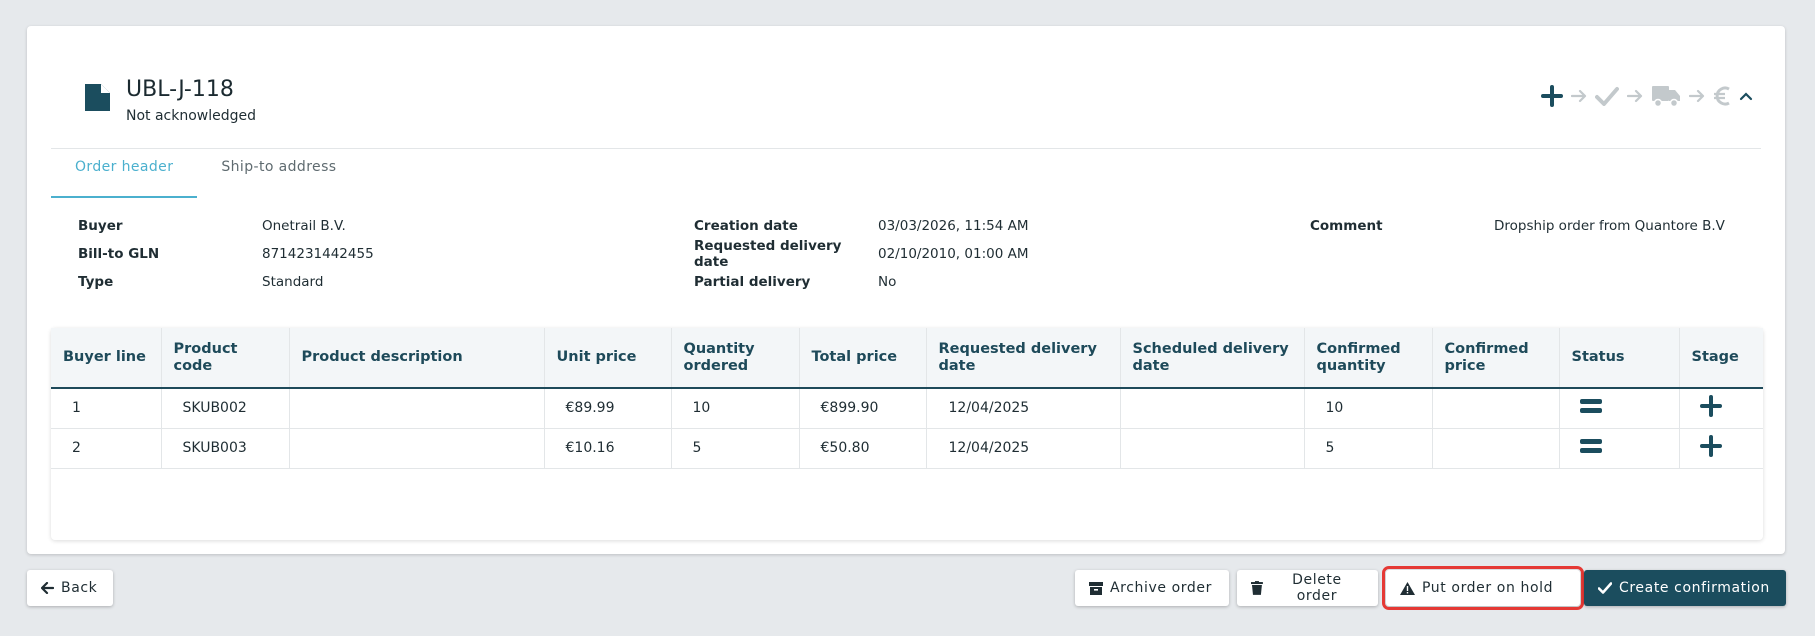 This screenshot has width=1815, height=636. What do you see at coordinates (735, 358) in the screenshot?
I see `column-header: Quantity ordered` at bounding box center [735, 358].